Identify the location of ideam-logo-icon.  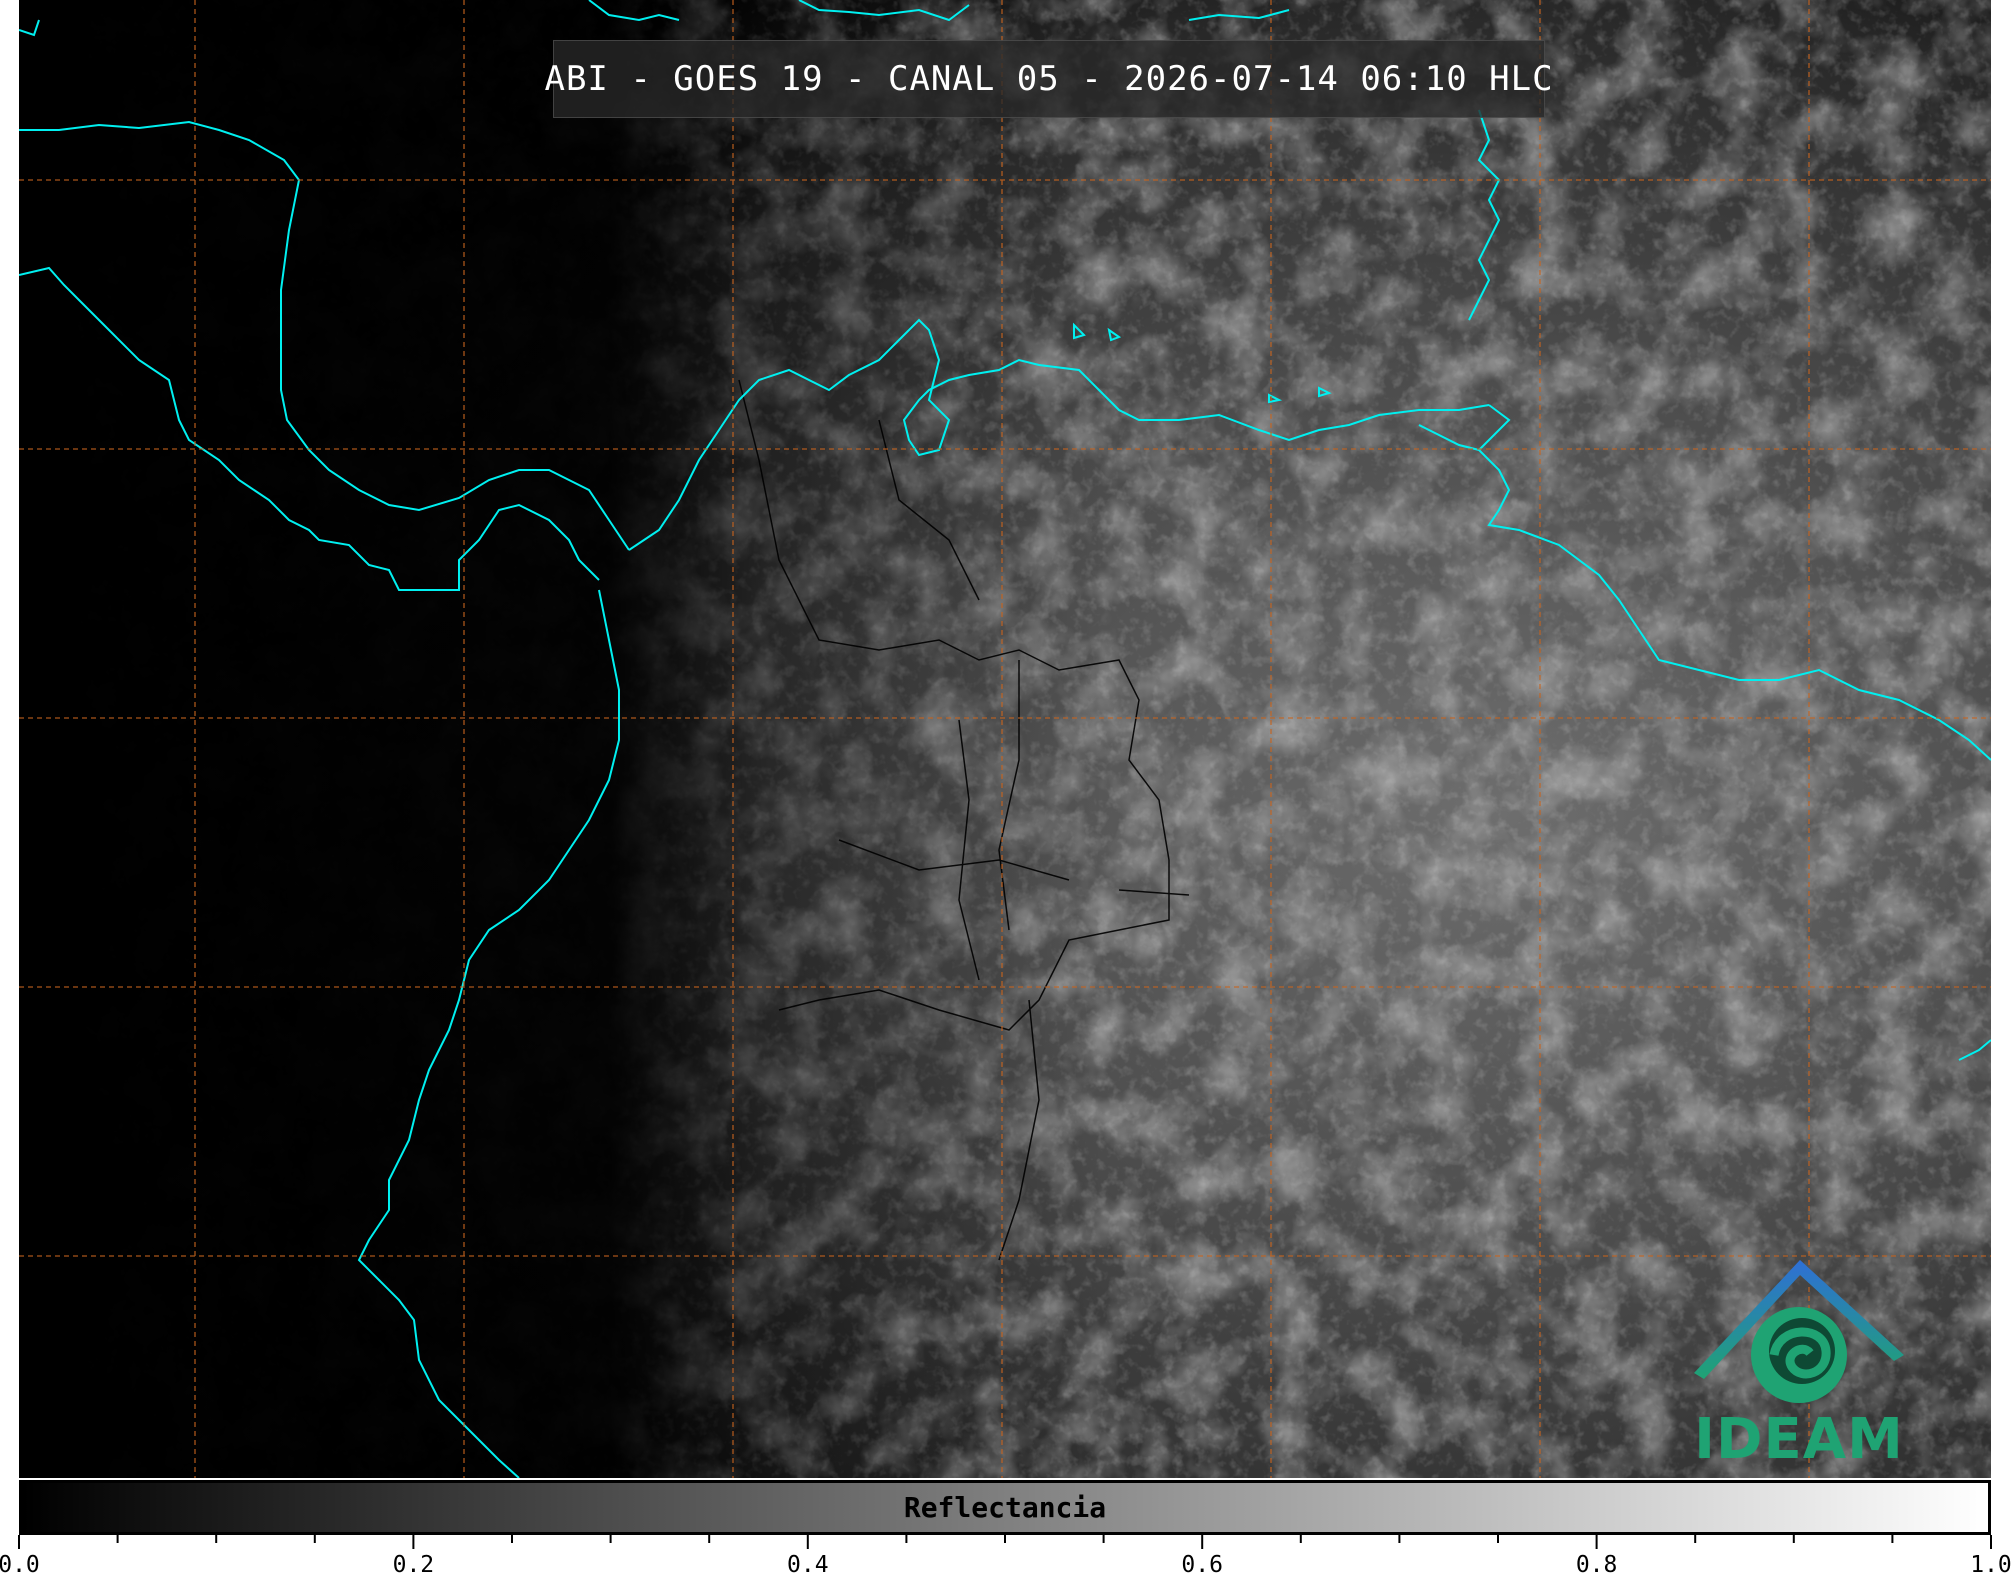
(1799, 1331).